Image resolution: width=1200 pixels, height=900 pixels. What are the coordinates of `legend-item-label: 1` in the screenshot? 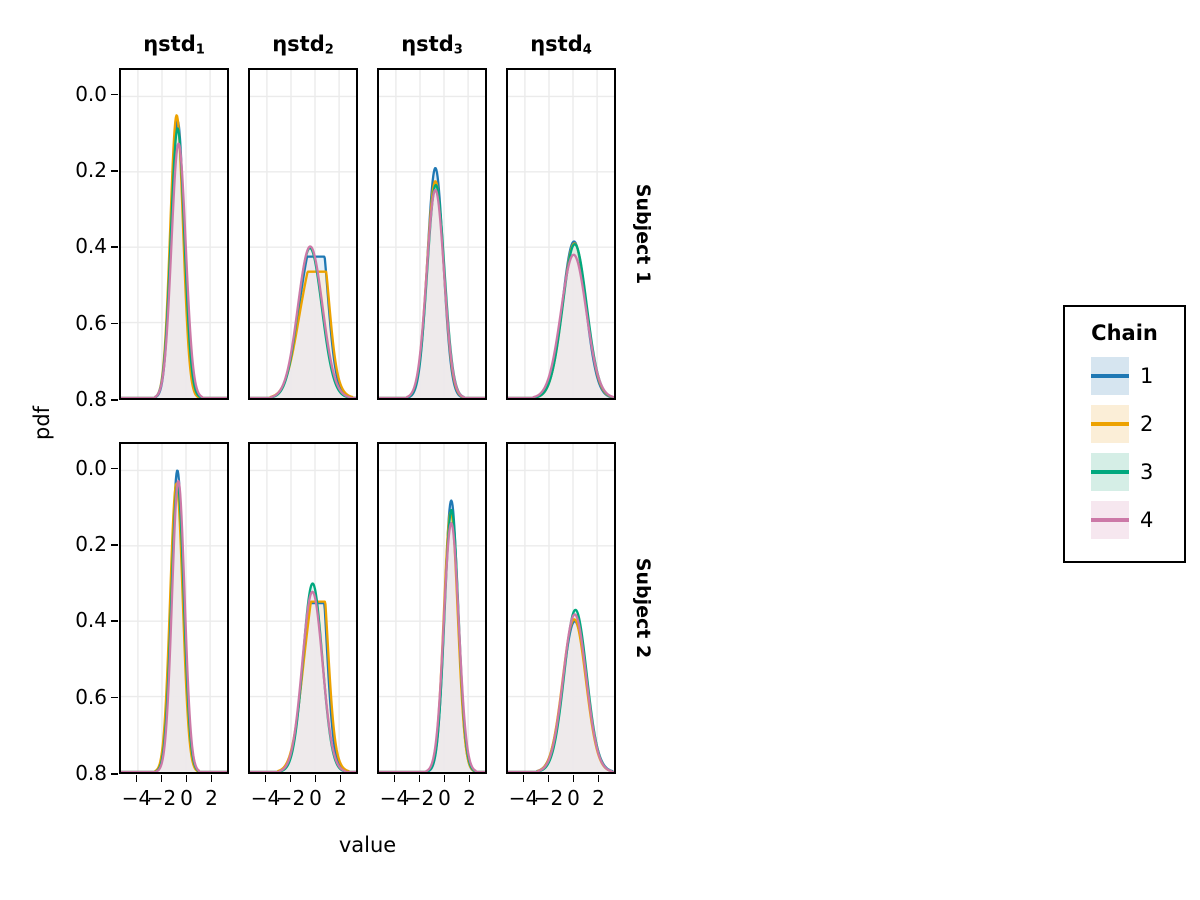 It's located at (1147, 375).